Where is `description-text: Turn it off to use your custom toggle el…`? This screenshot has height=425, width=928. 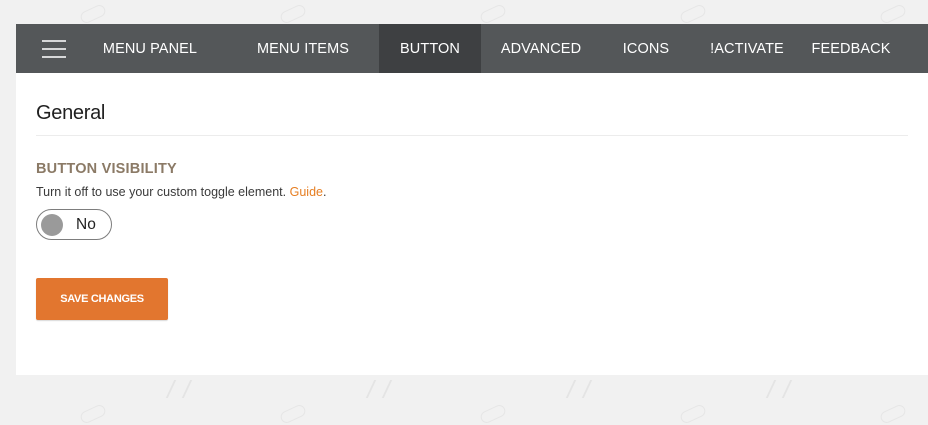
description-text: Turn it off to use your custom toggle el… is located at coordinates (161, 192).